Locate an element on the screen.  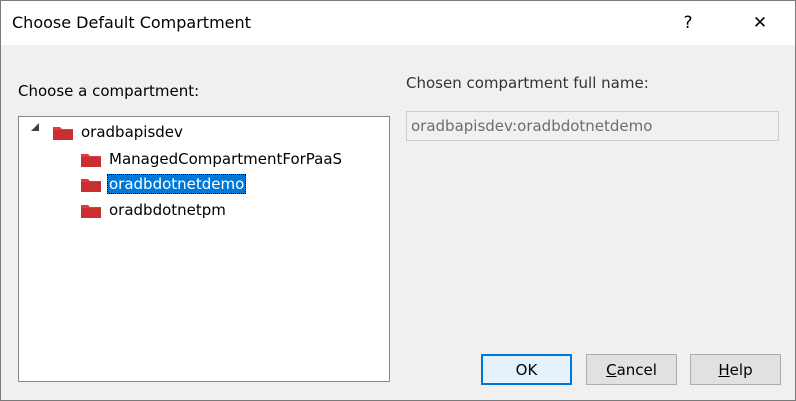
ok-button-label: OK is located at coordinates (526, 369).